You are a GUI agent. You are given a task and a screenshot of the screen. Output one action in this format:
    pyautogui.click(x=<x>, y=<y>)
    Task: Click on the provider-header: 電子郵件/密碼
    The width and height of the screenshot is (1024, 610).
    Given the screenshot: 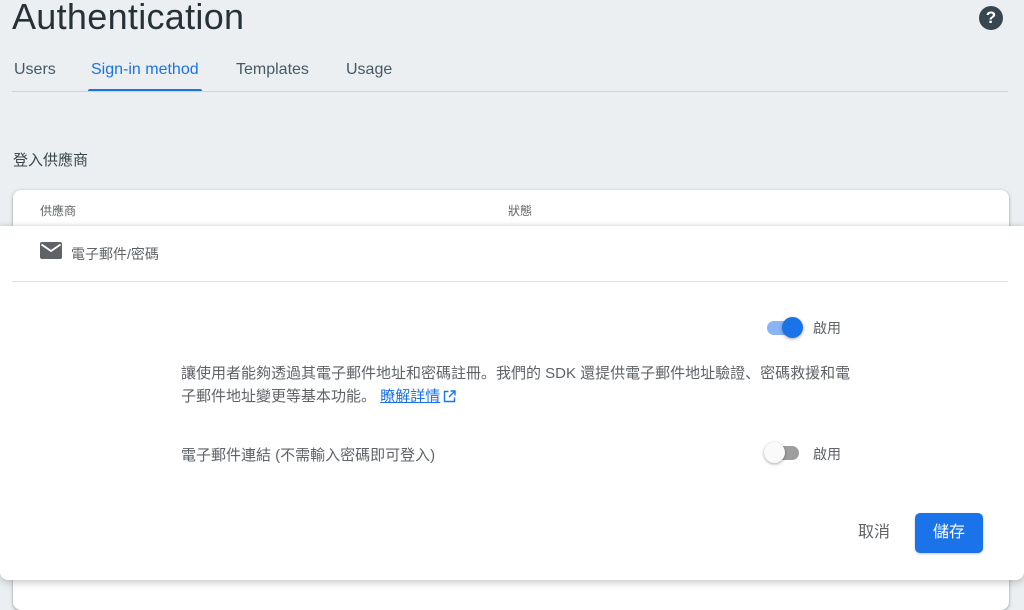 What is the action you would take?
    pyautogui.click(x=512, y=254)
    